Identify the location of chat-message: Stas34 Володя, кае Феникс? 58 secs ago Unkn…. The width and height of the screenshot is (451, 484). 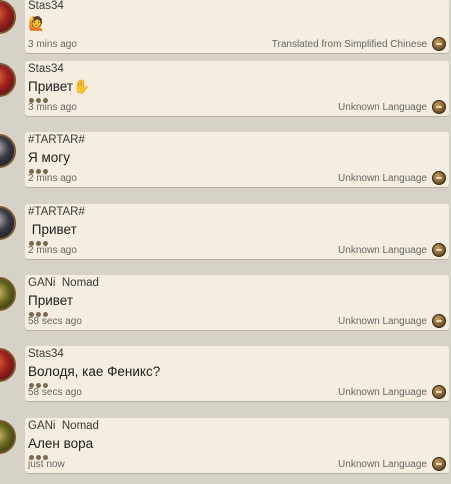
(225, 374).